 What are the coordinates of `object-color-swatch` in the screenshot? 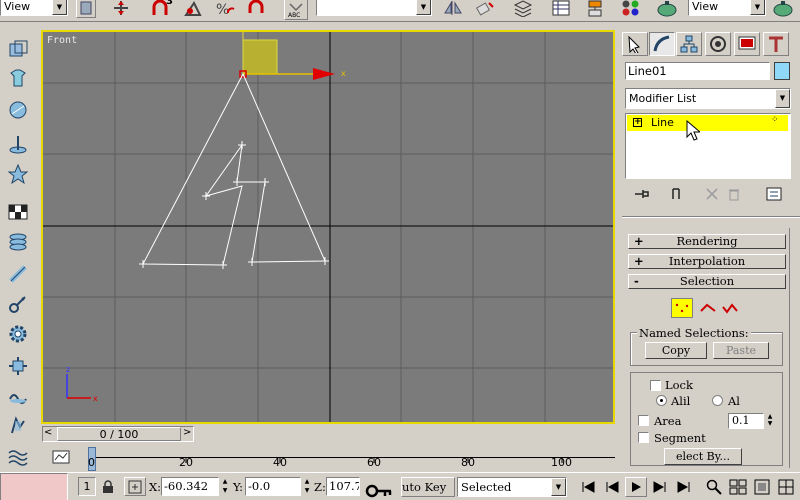 It's located at (782, 71).